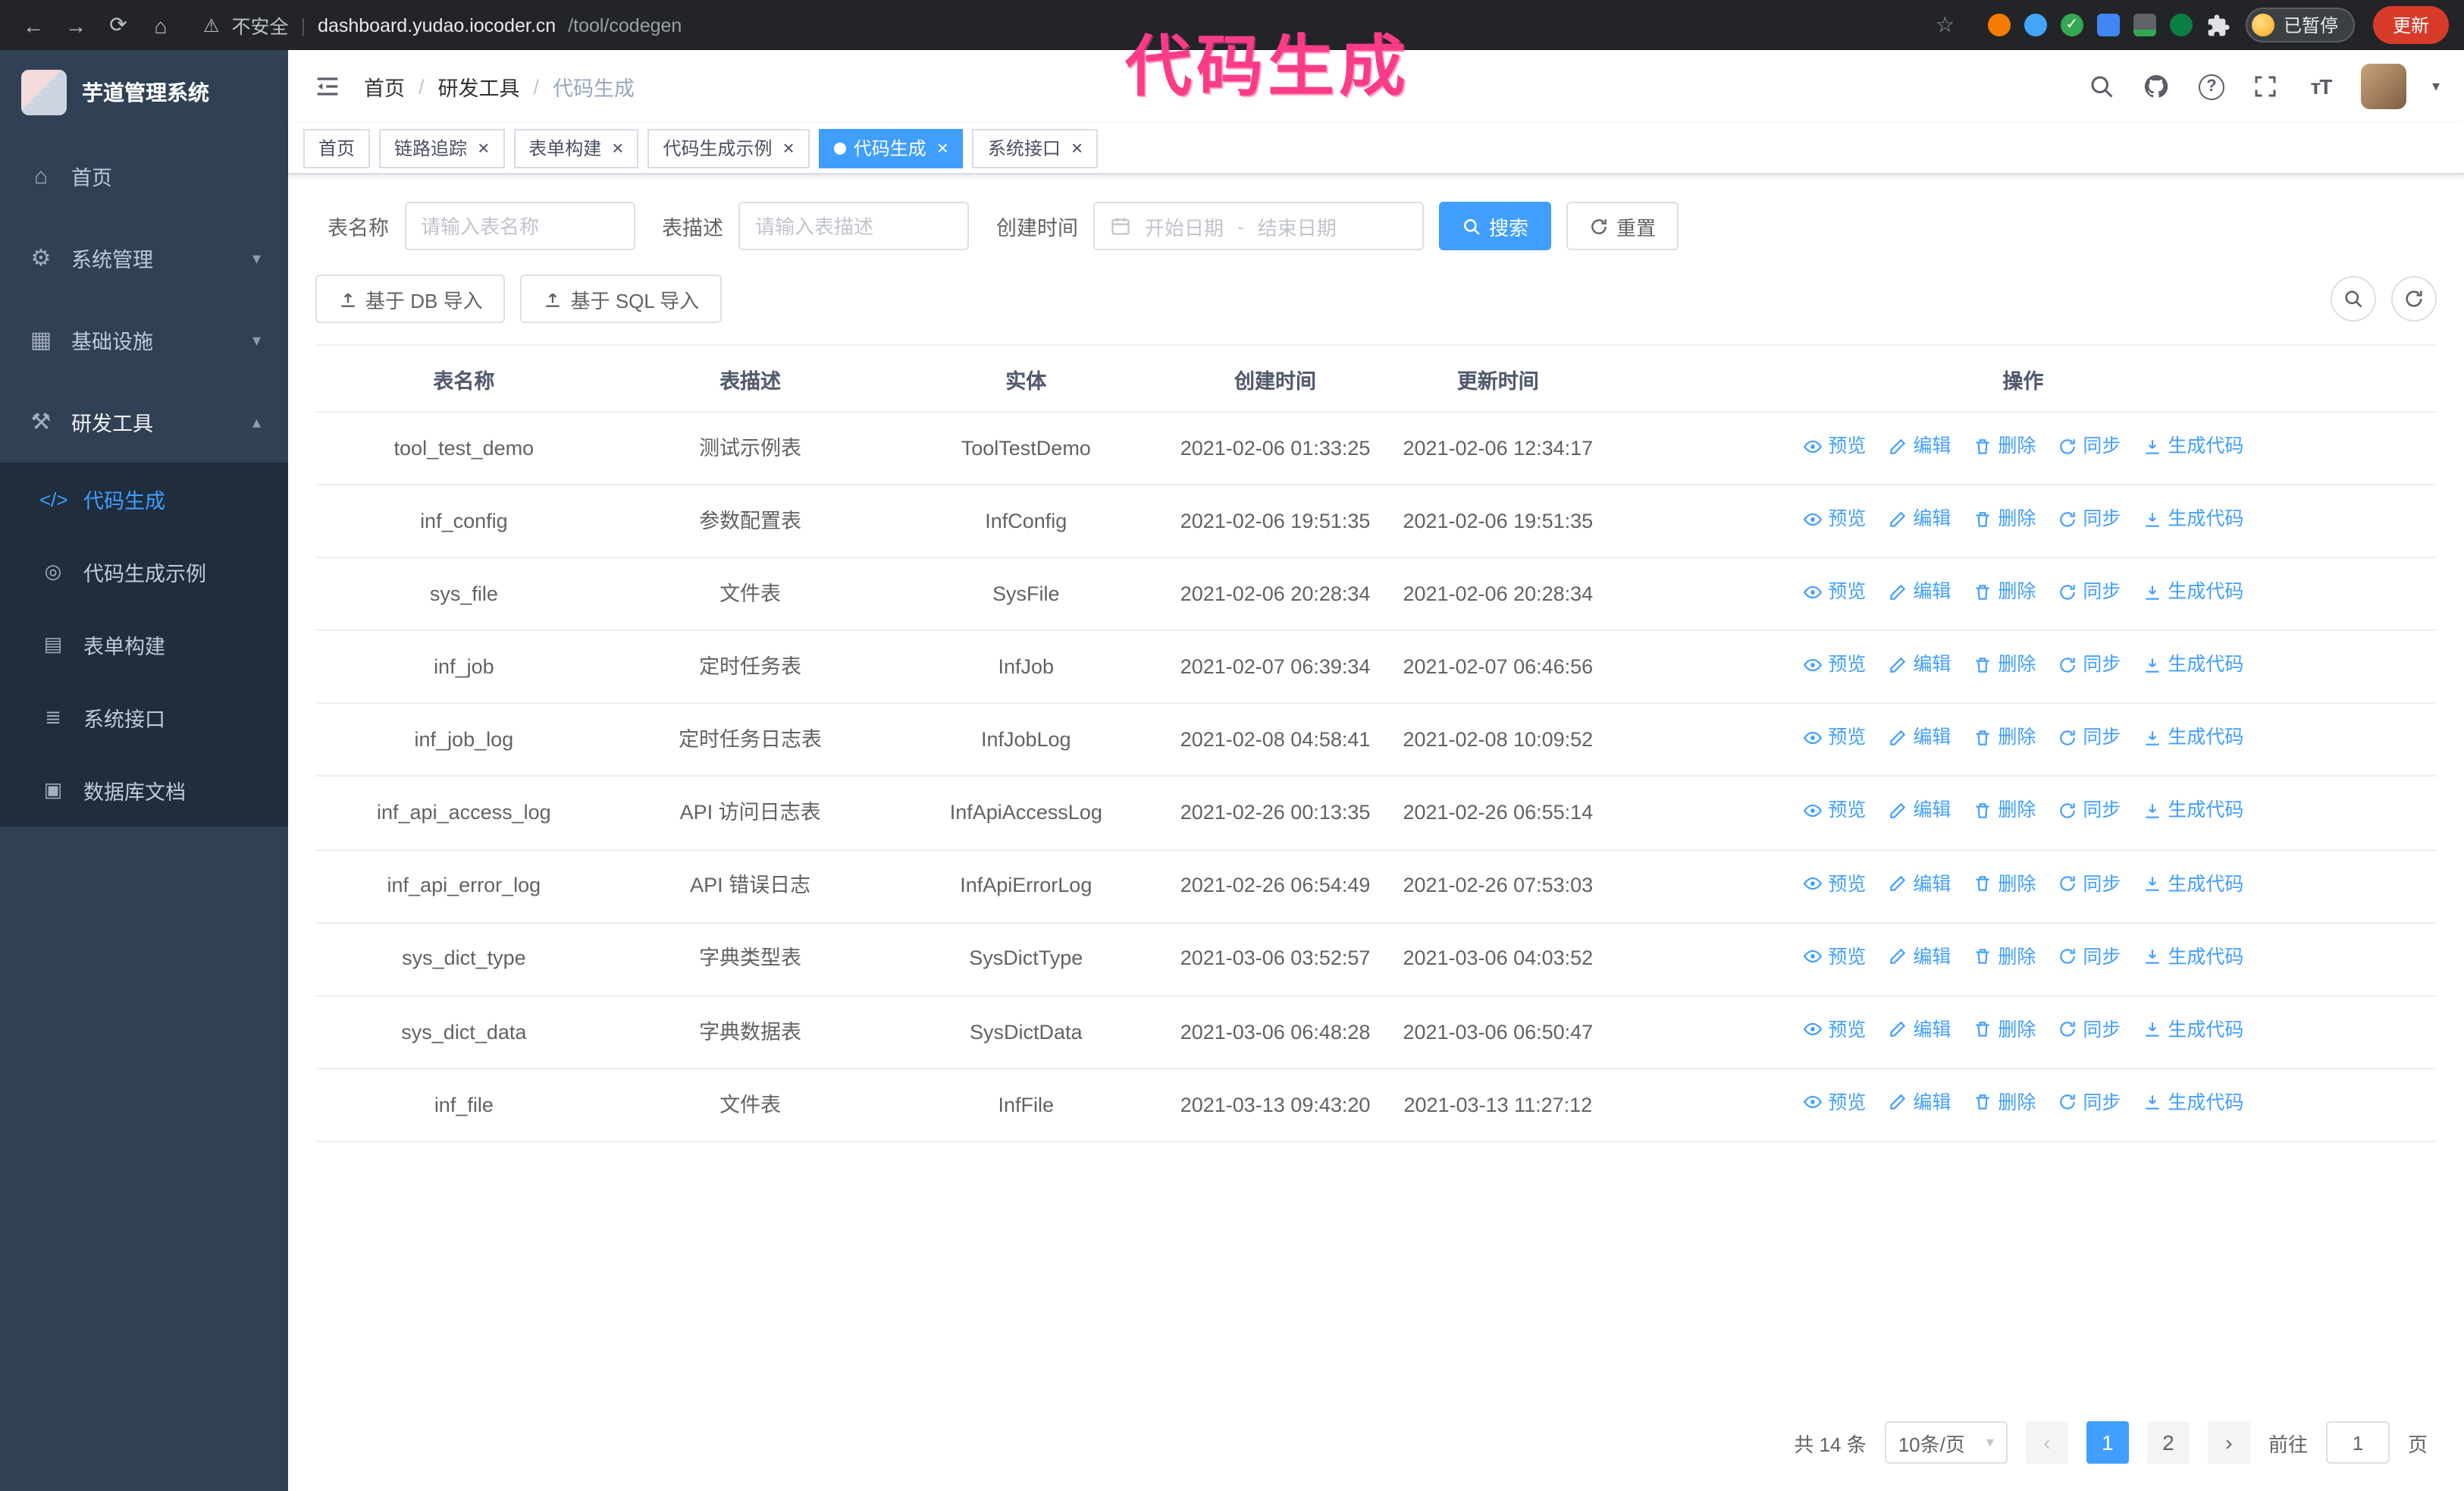 This screenshot has width=2464, height=1491. I want to click on github-icon, so click(2157, 86).